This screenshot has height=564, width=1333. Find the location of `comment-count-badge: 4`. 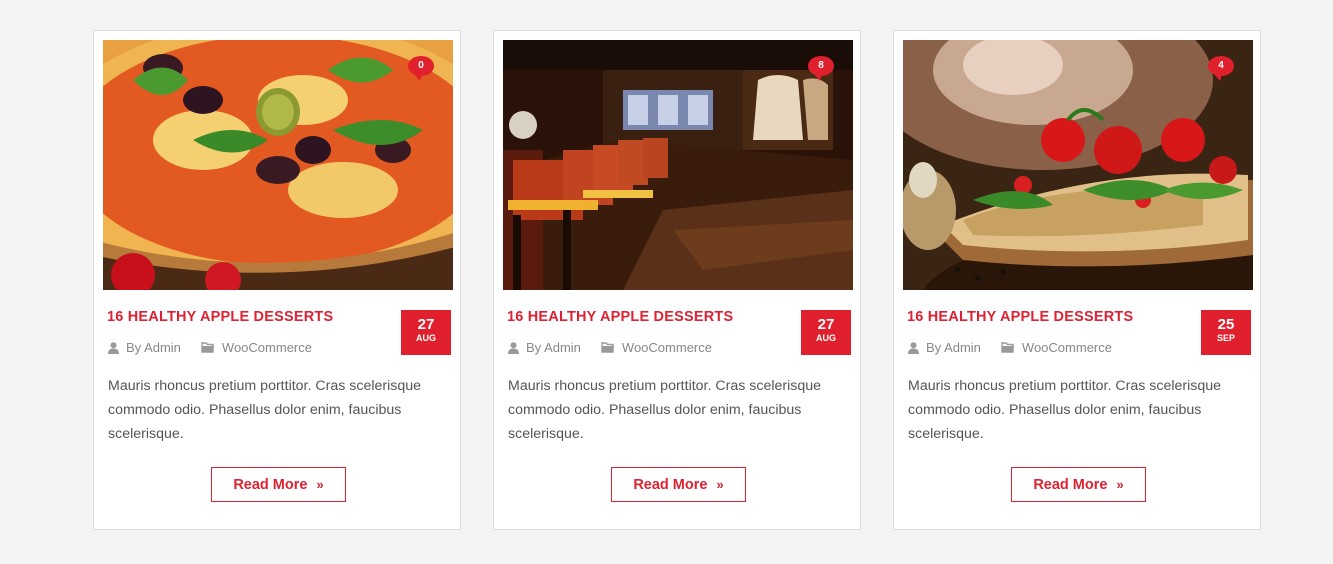

comment-count-badge: 4 is located at coordinates (1221, 68).